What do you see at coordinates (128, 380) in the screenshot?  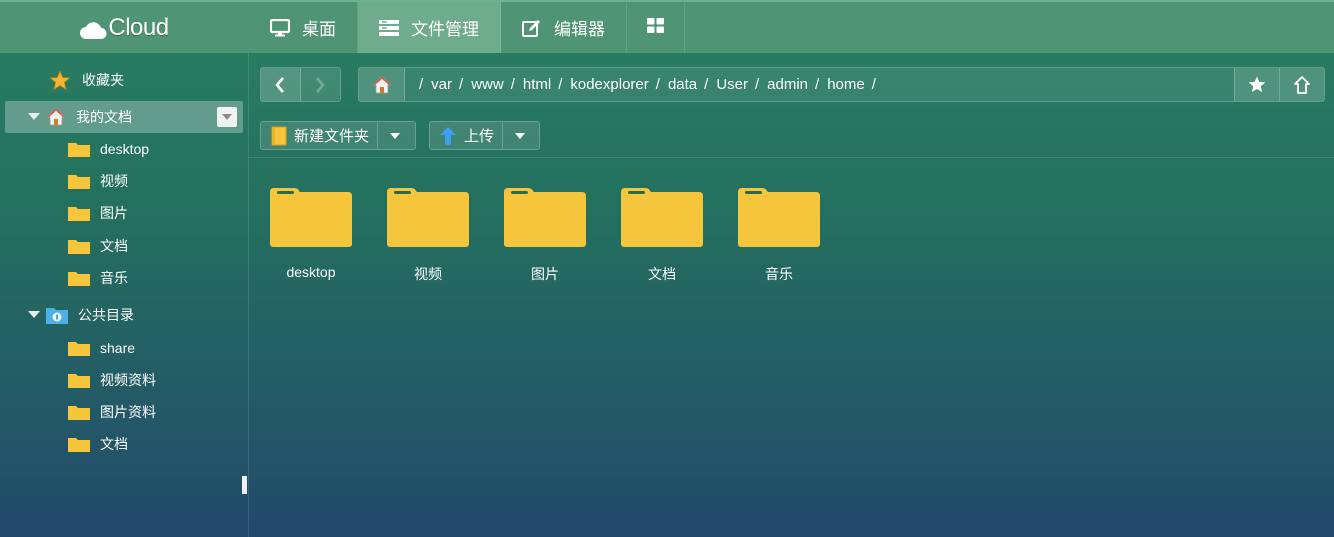 I see `sidebar-item-label: 视频资料` at bounding box center [128, 380].